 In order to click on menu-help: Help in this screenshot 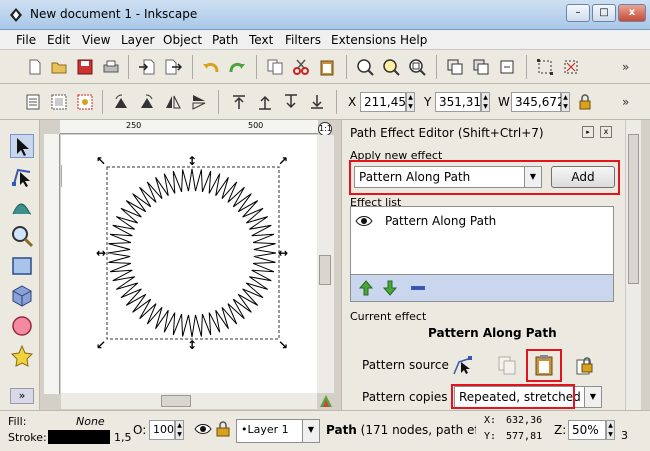, I will do `click(413, 40)`.